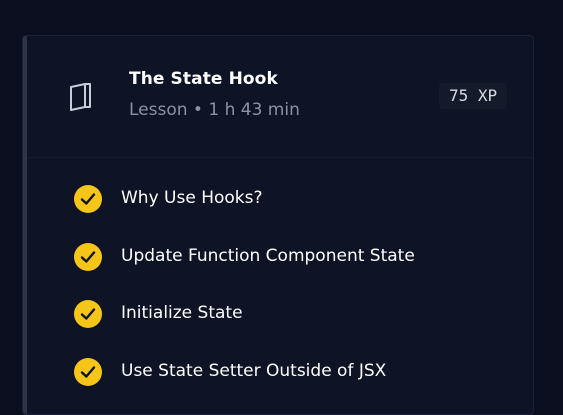 The height and width of the screenshot is (415, 563). What do you see at coordinates (473, 96) in the screenshot?
I see `xp-badge: 75 XP` at bounding box center [473, 96].